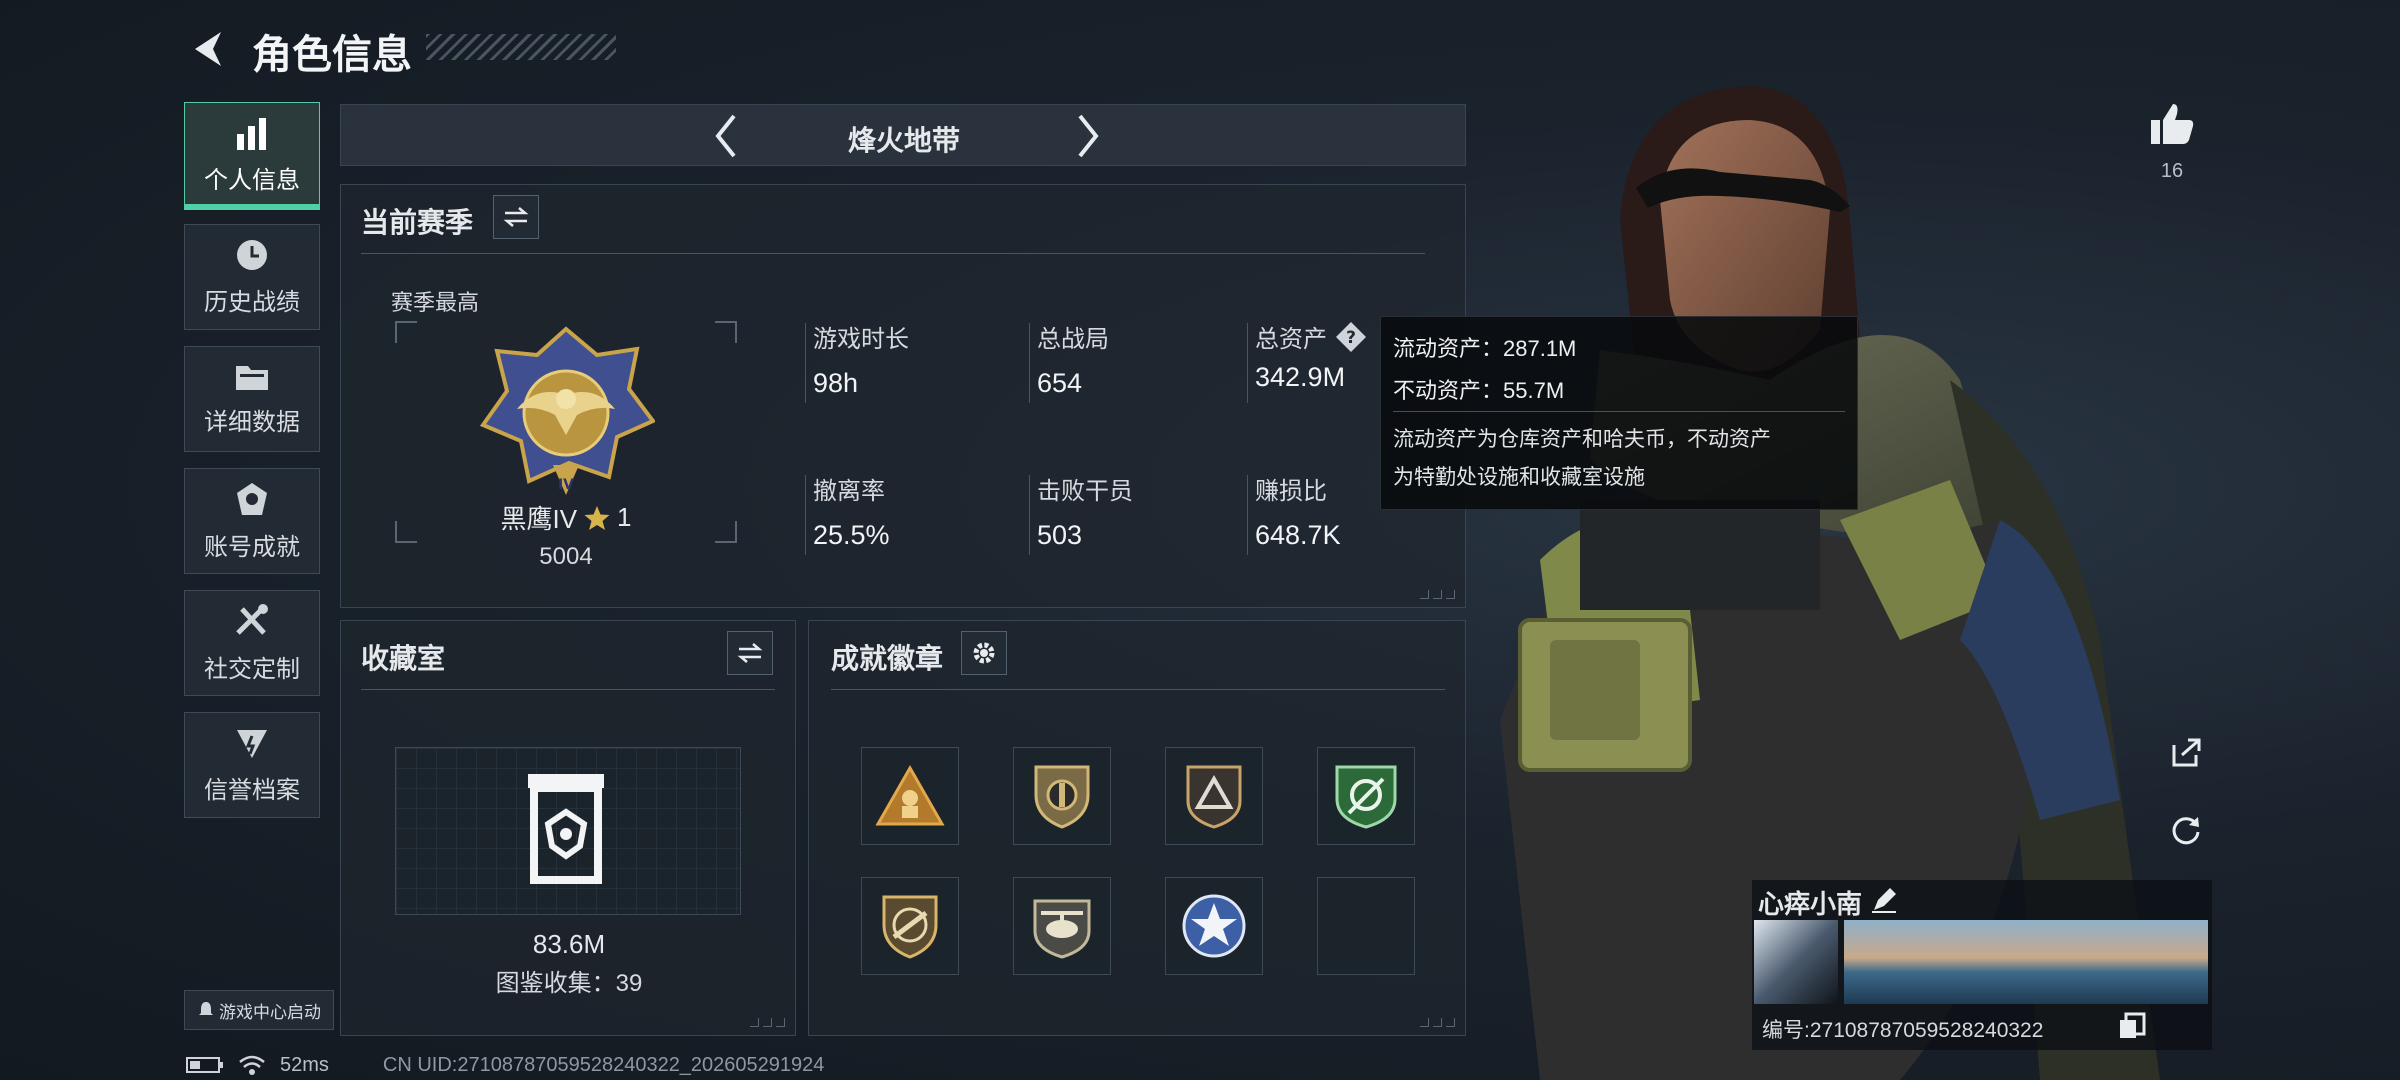 The width and height of the screenshot is (2400, 1080). What do you see at coordinates (1291, 491) in the screenshot?
I see `stat-label: 赚损比` at bounding box center [1291, 491].